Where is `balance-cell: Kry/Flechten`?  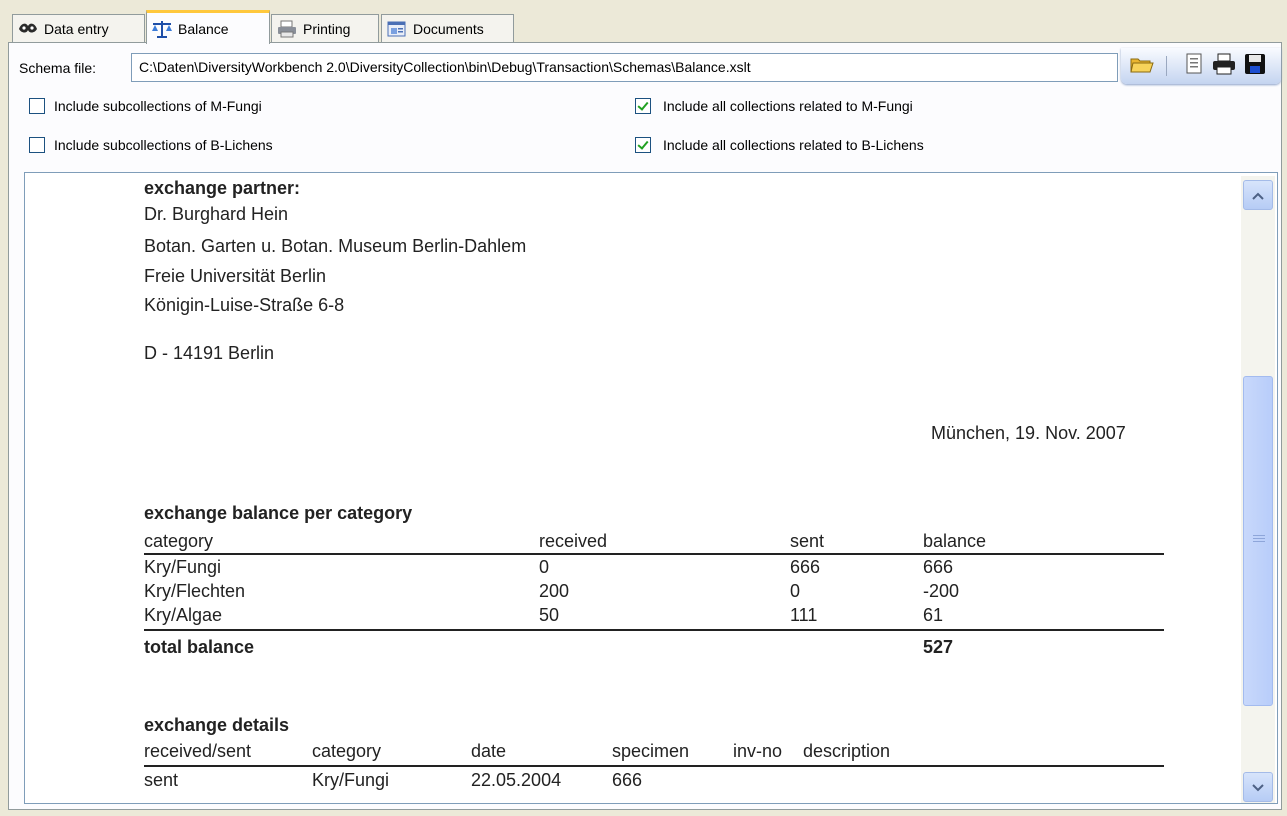 balance-cell: Kry/Flechten is located at coordinates (195, 591).